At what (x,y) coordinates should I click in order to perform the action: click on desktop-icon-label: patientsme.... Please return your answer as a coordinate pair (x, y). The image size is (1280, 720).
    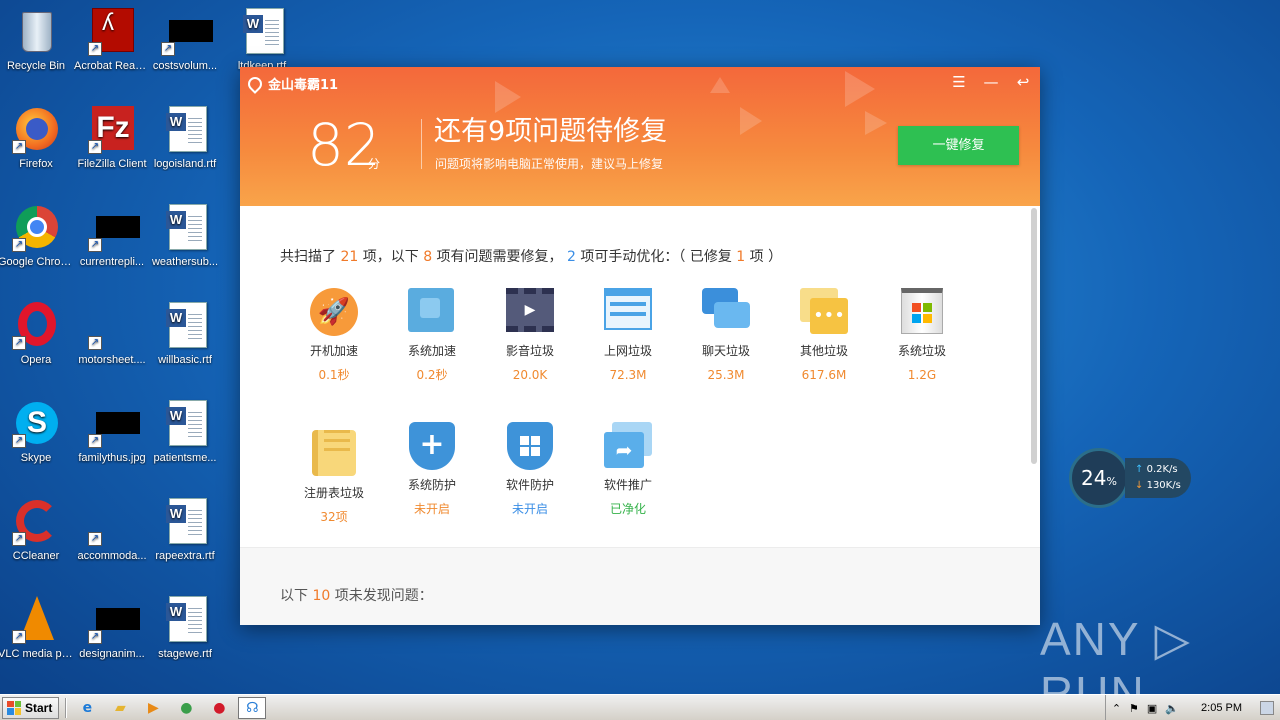
    Looking at the image, I should click on (185, 458).